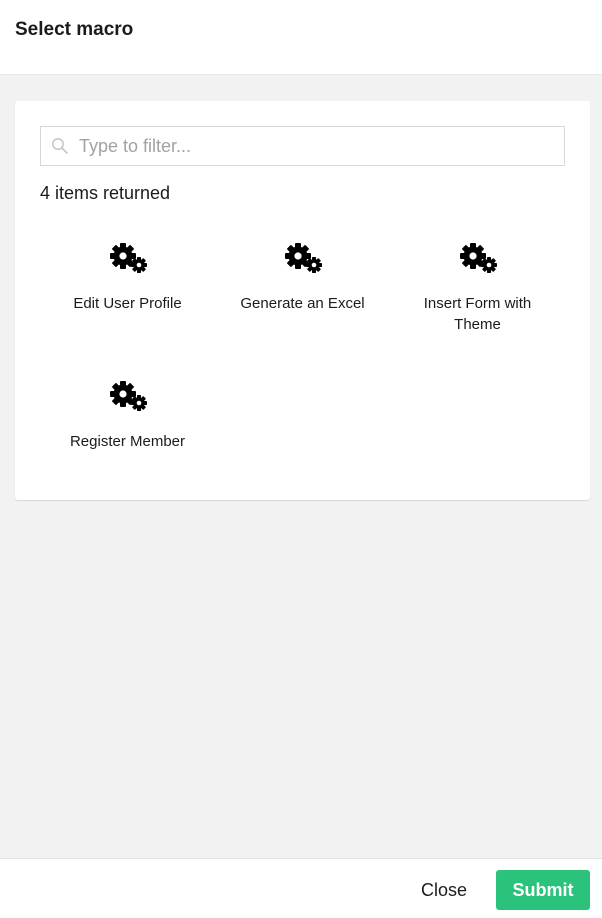 The image size is (602, 918). I want to click on macro-label: Edit User Profile, so click(127, 303).